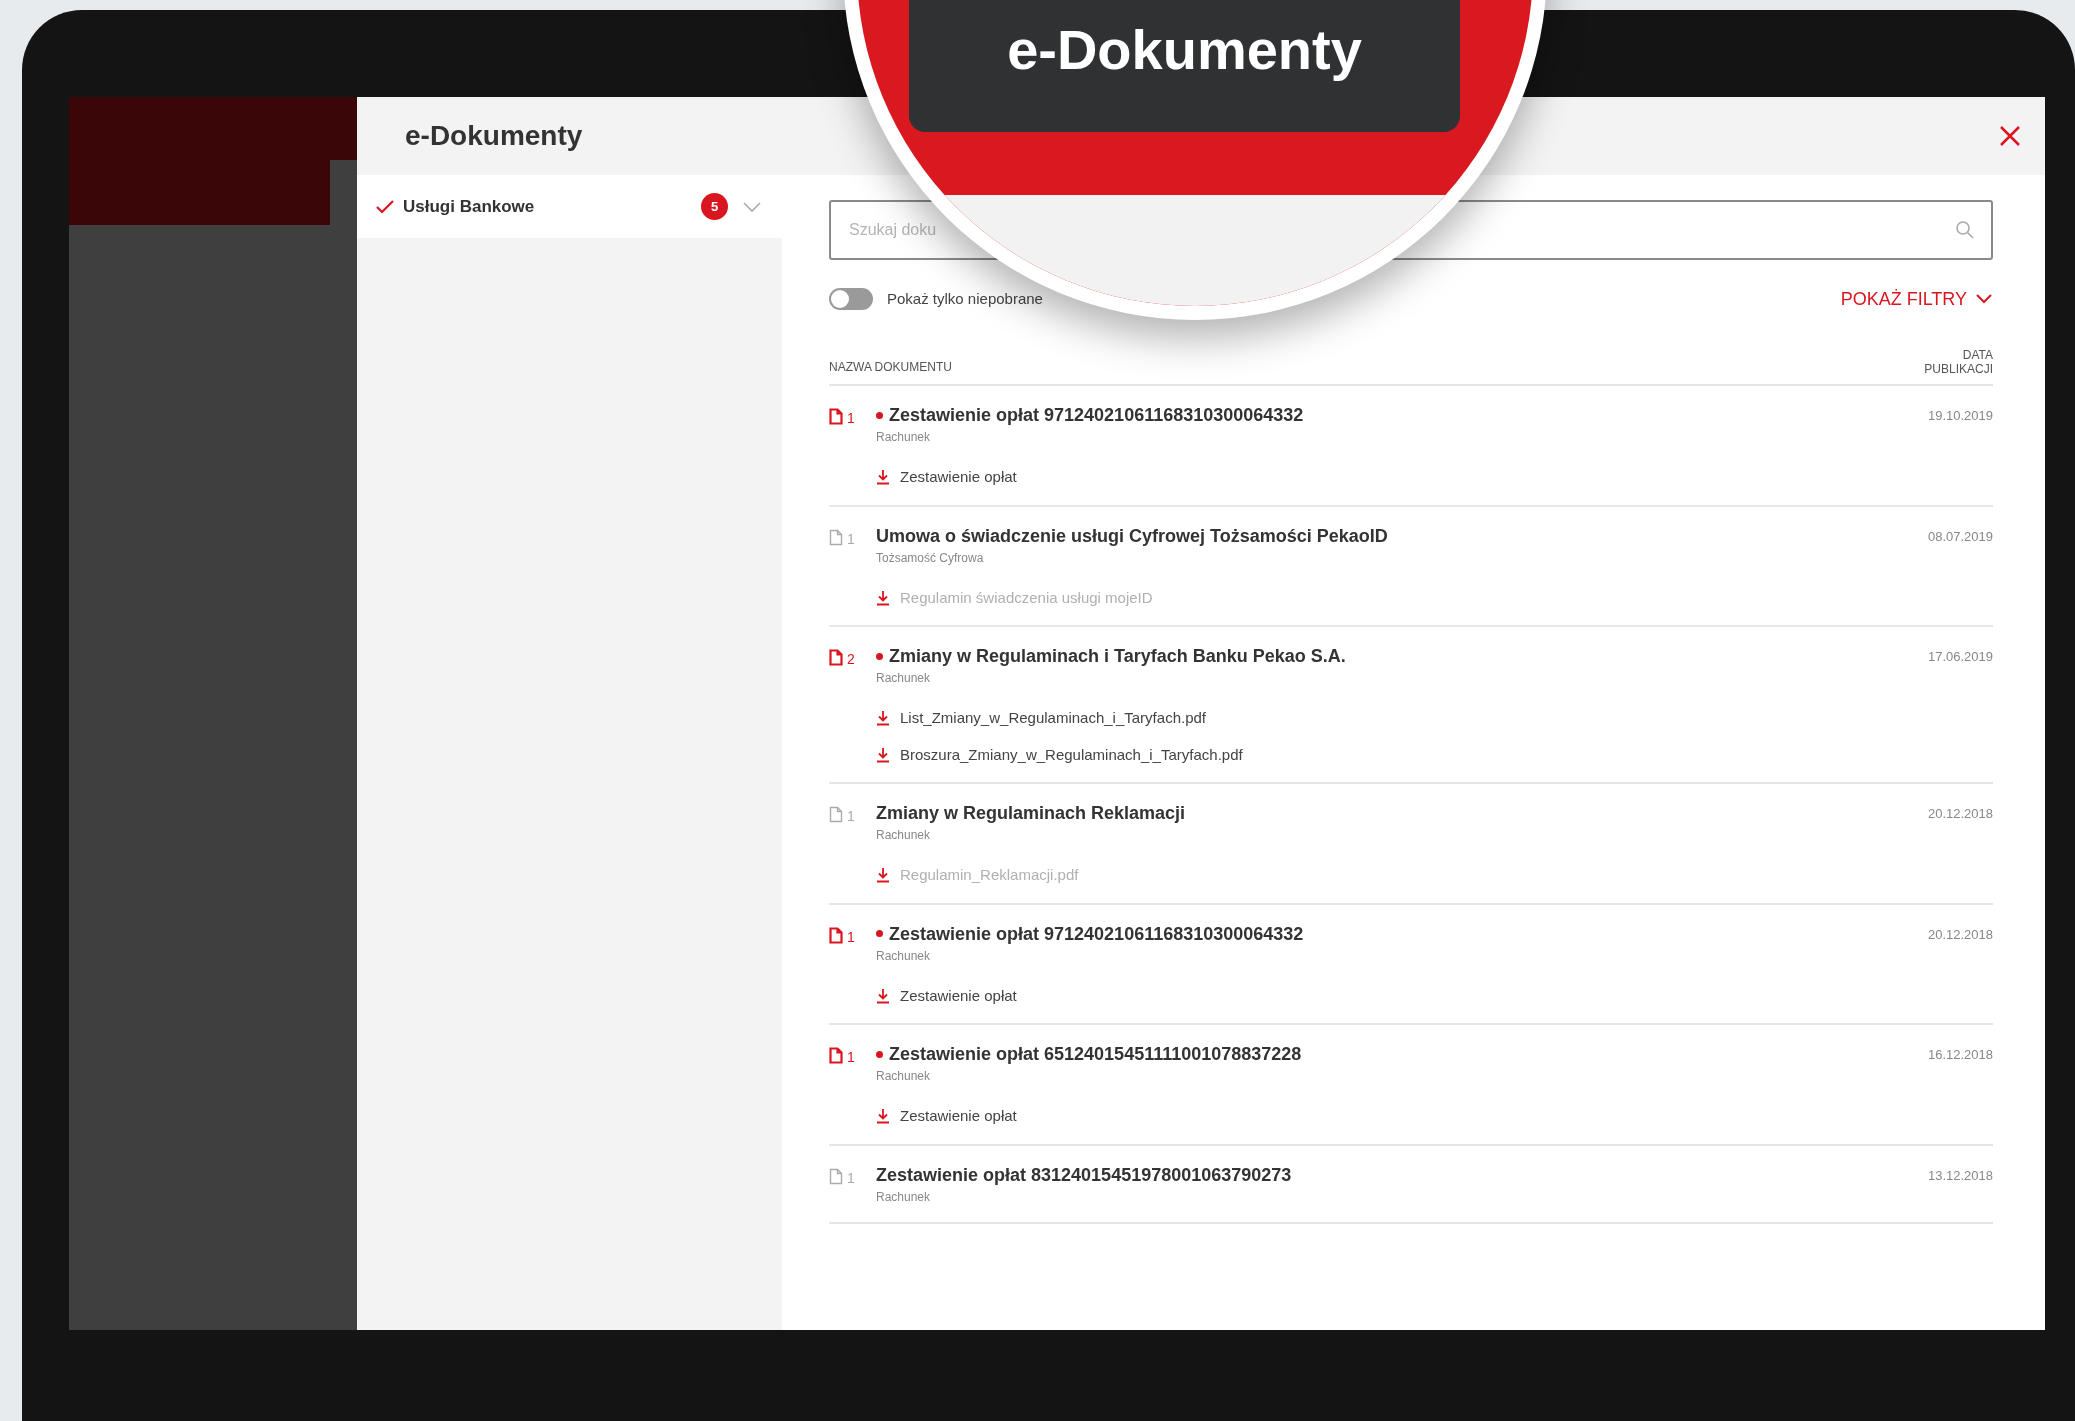  What do you see at coordinates (851, 299) in the screenshot?
I see `toggle-switch` at bounding box center [851, 299].